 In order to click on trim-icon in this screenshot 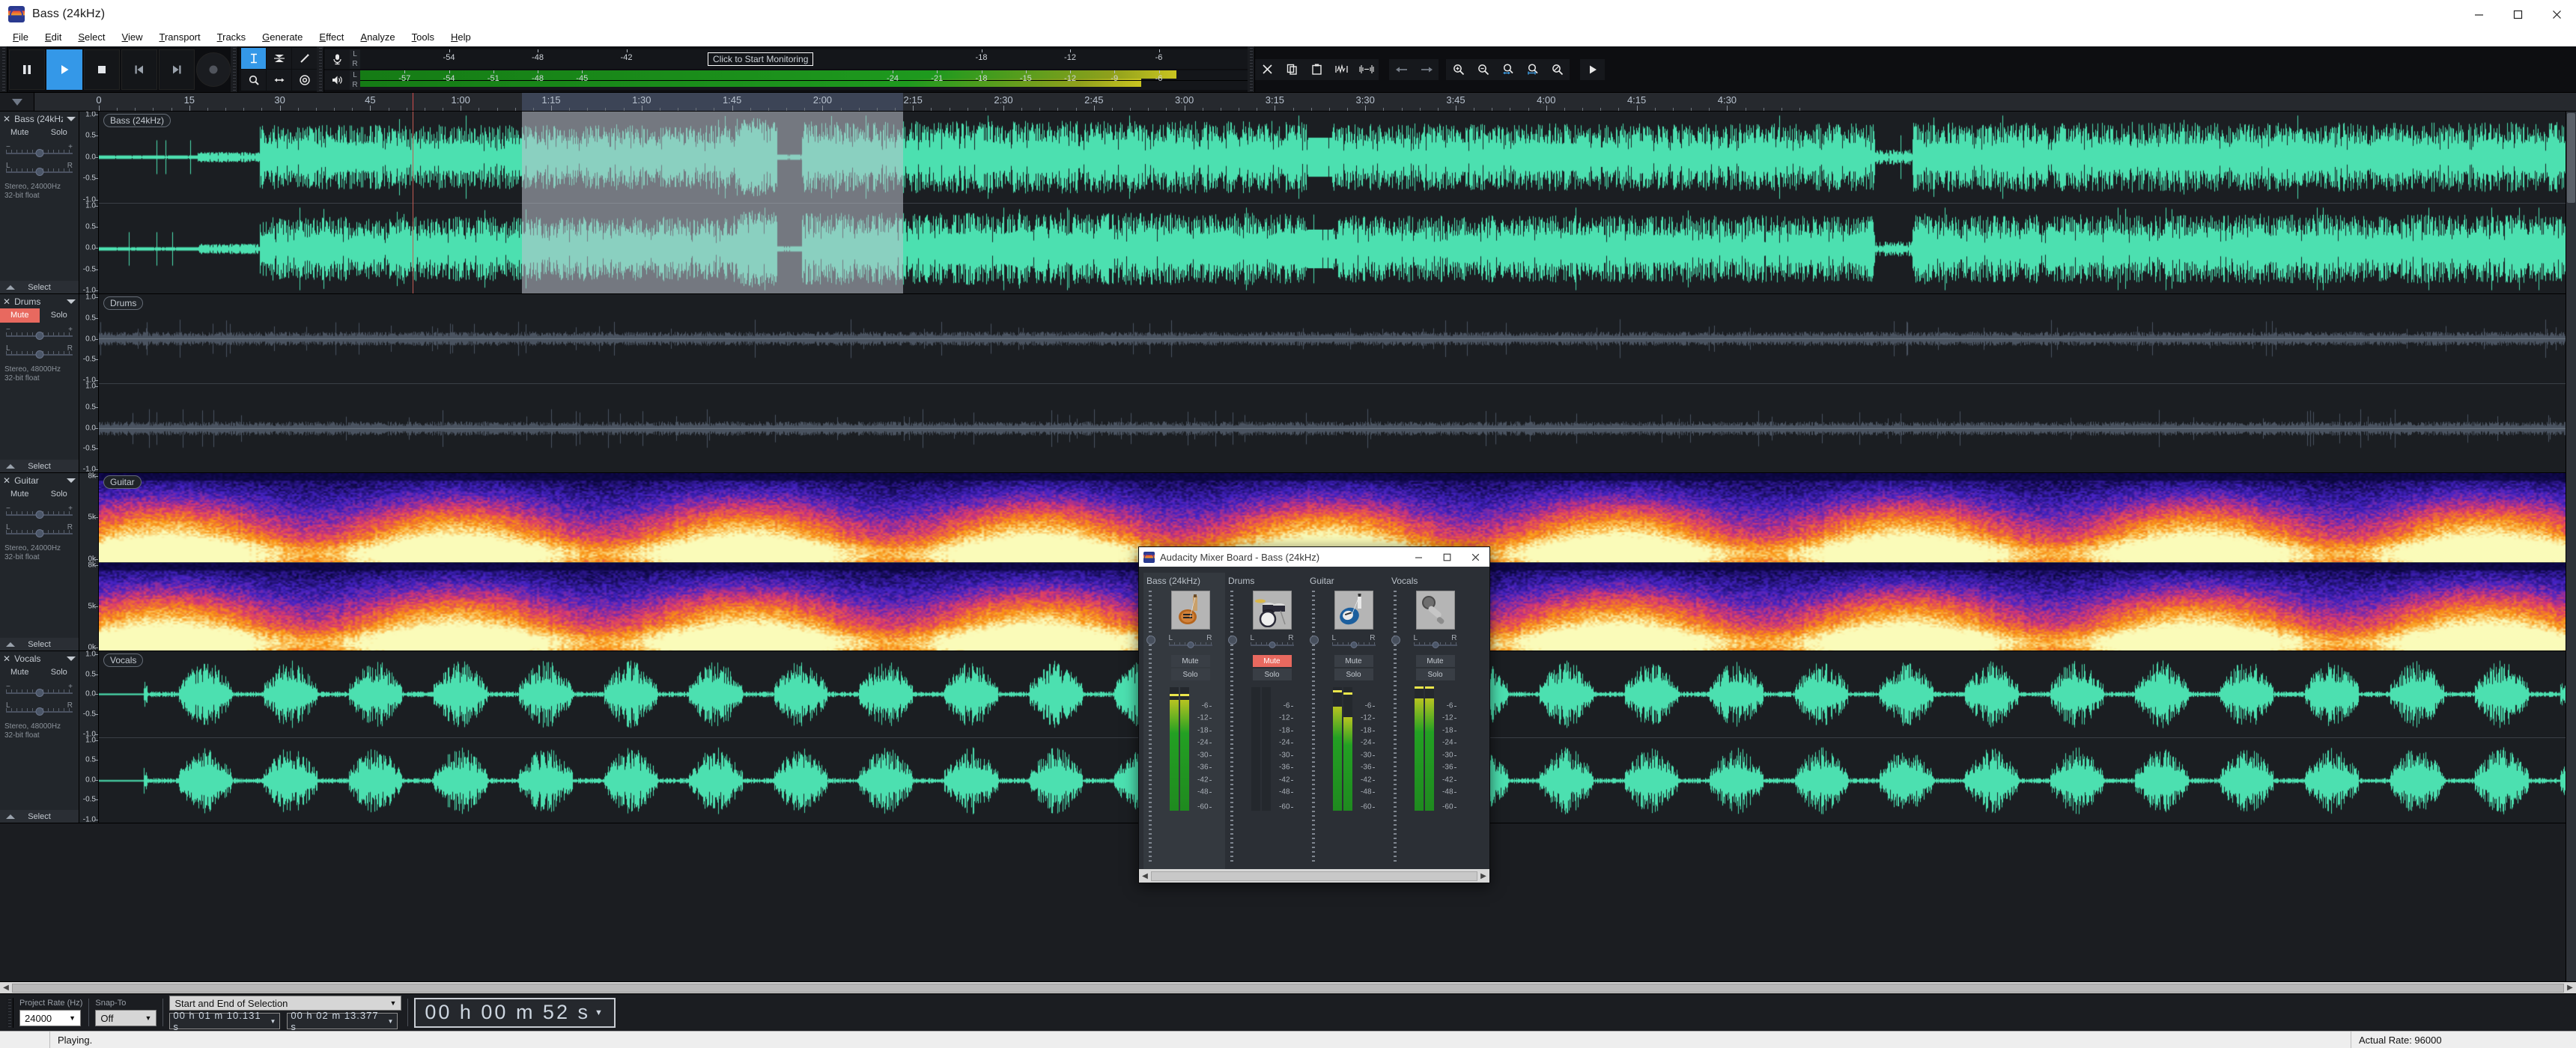, I will do `click(1341, 69)`.